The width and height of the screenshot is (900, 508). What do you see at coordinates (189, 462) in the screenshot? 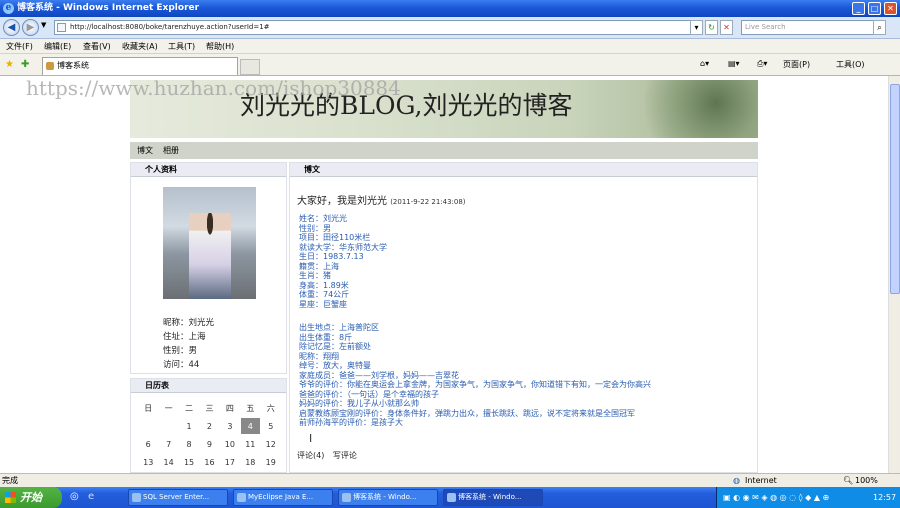
I see `calendar-day: 15` at bounding box center [189, 462].